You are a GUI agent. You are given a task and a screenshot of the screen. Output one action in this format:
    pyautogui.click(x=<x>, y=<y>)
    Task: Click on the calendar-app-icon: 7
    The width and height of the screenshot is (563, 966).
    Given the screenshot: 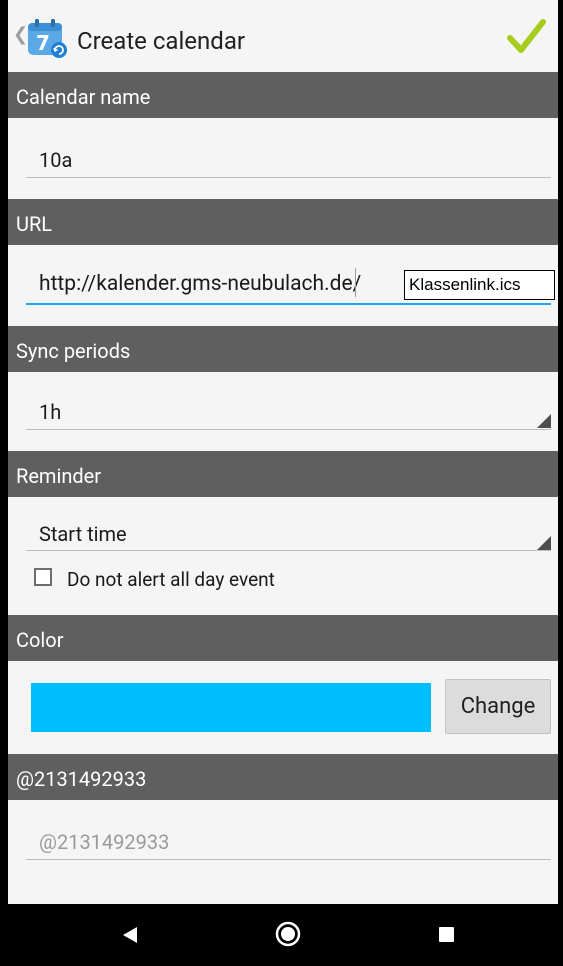 What is the action you would take?
    pyautogui.click(x=47, y=38)
    